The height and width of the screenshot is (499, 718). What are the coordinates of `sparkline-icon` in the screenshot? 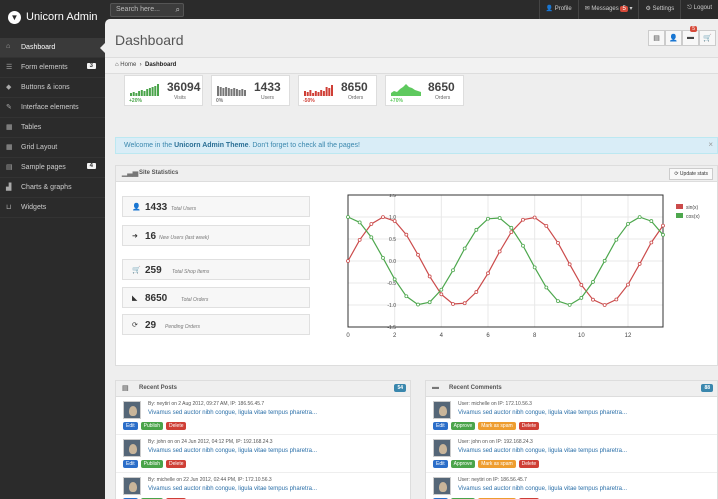 It's located at (231, 91).